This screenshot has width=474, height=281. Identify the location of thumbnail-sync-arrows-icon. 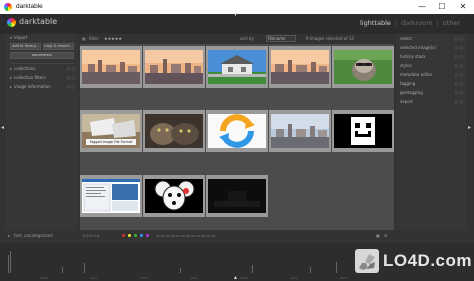
(237, 131).